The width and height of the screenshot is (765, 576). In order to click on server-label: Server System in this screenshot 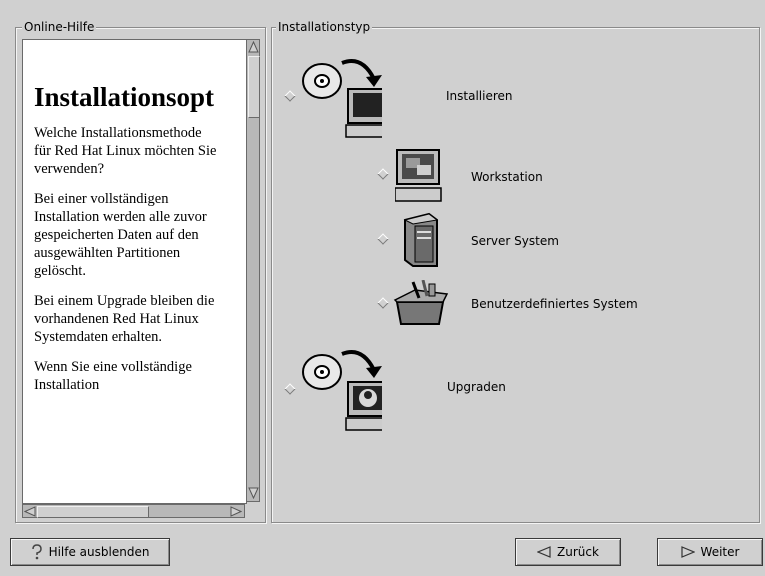, I will do `click(515, 241)`.